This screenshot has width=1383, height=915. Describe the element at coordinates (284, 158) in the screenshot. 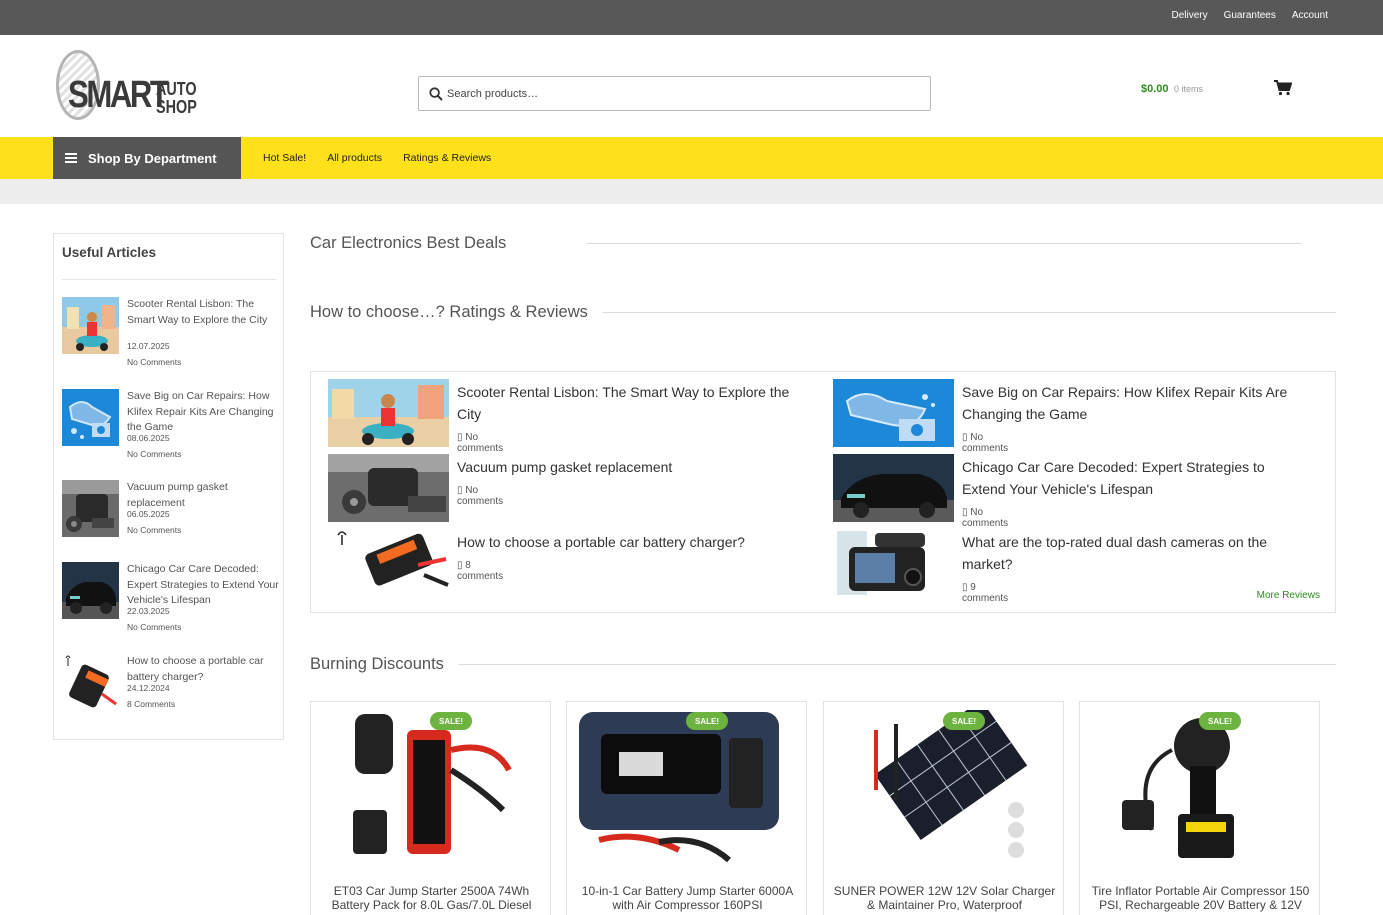

I see `nav-hot-sale: Hot Sale!` at that location.